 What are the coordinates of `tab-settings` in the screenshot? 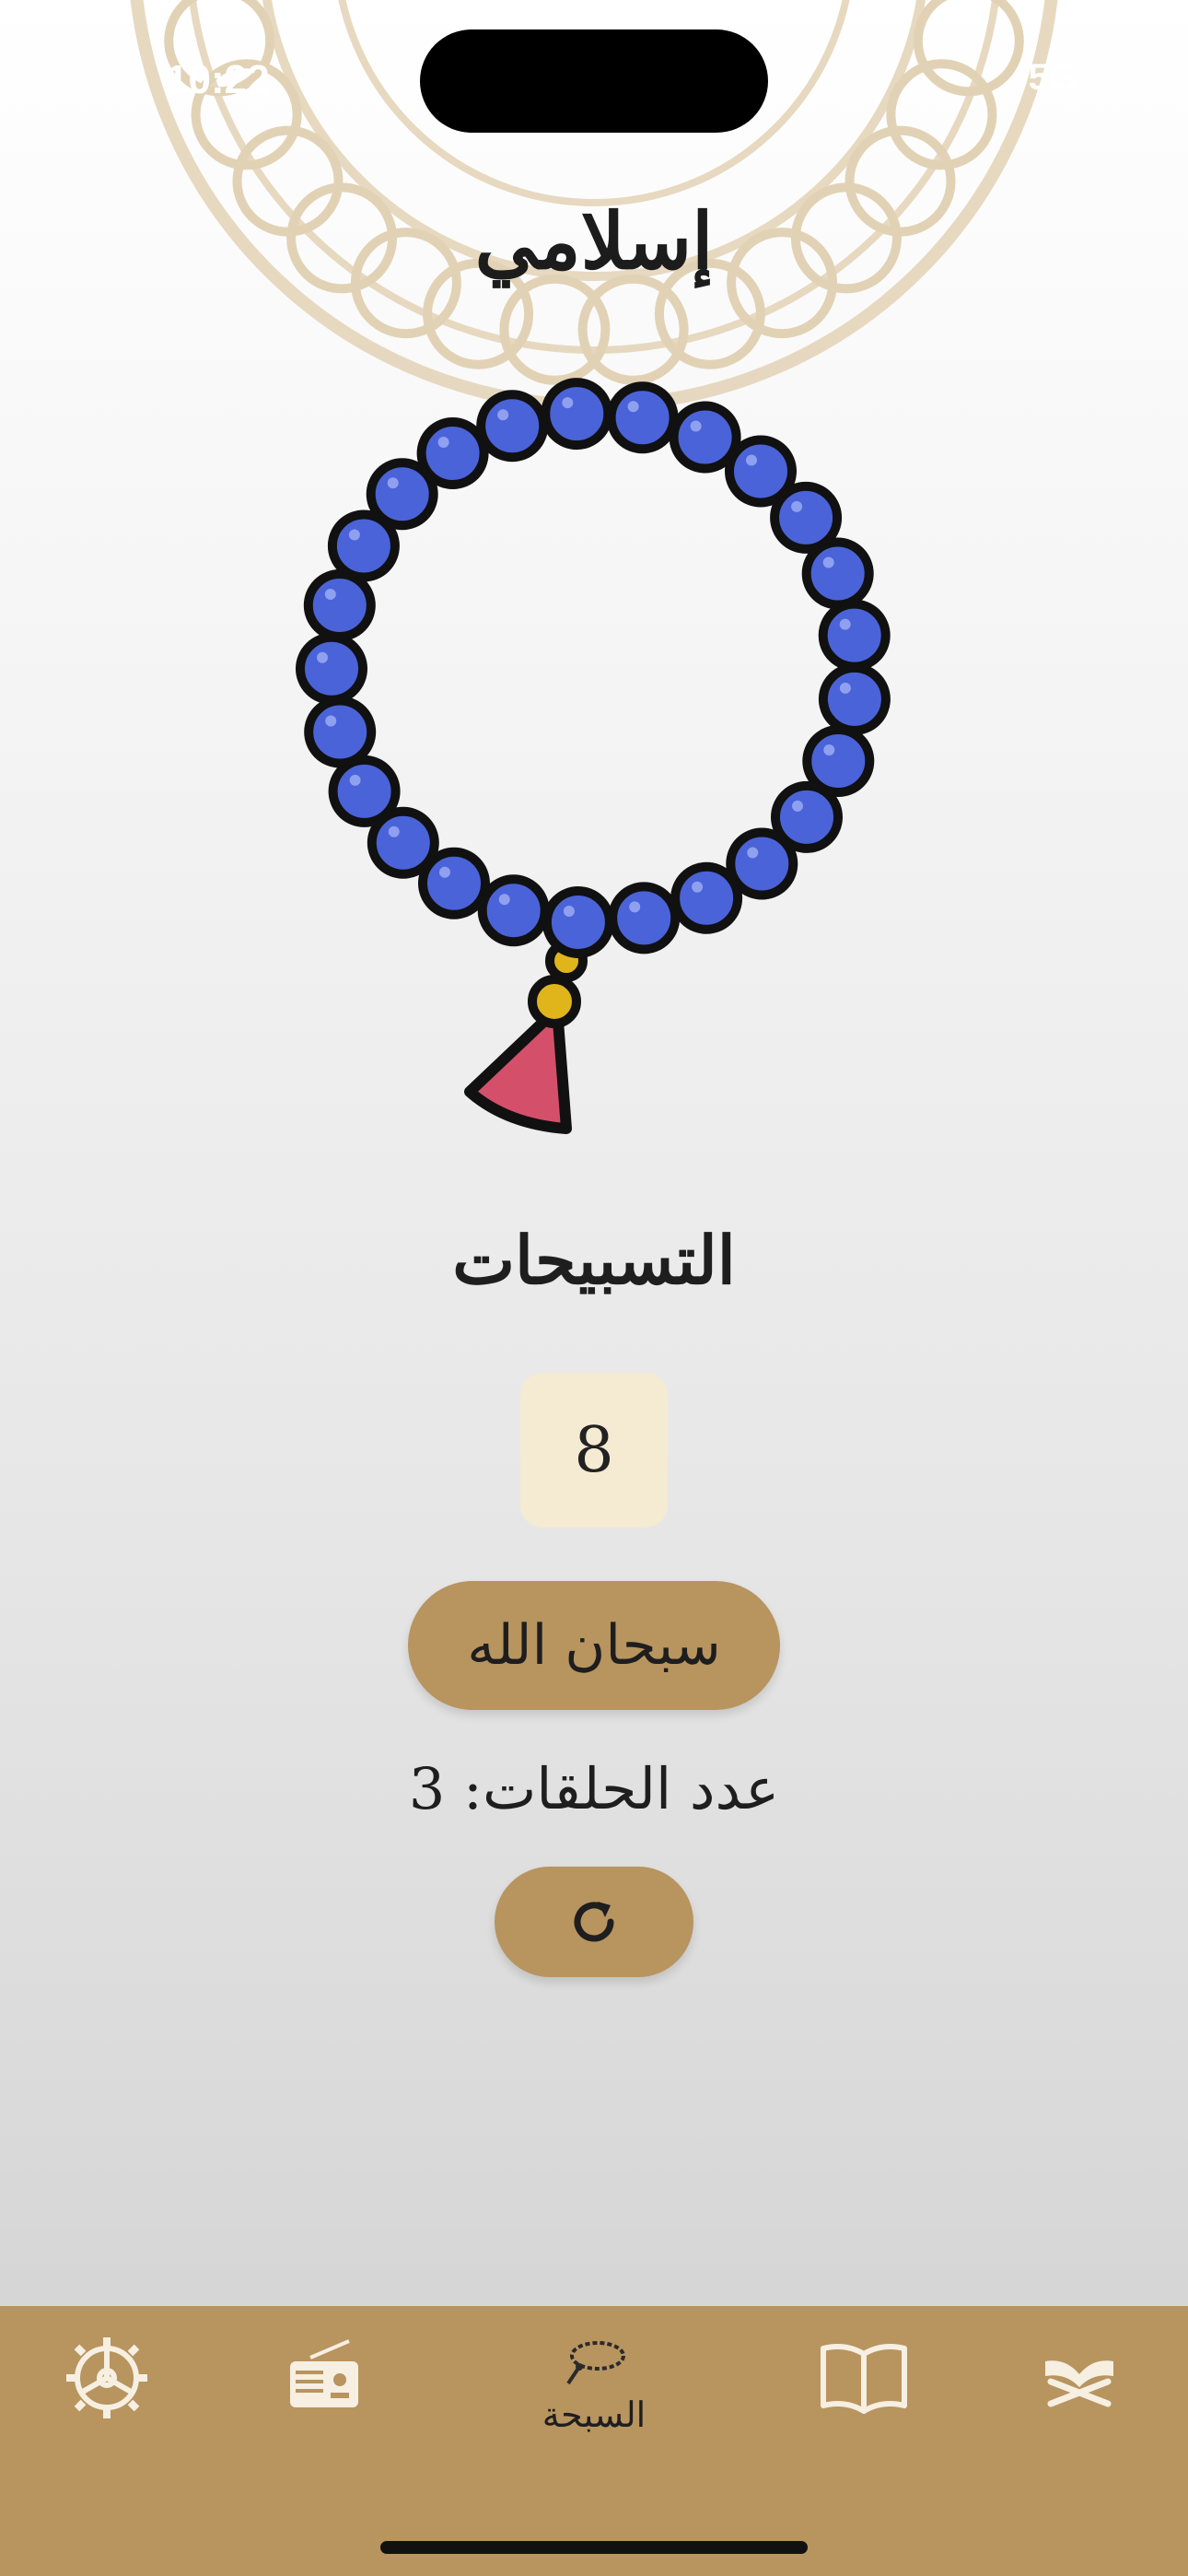 It's located at (107, 2407).